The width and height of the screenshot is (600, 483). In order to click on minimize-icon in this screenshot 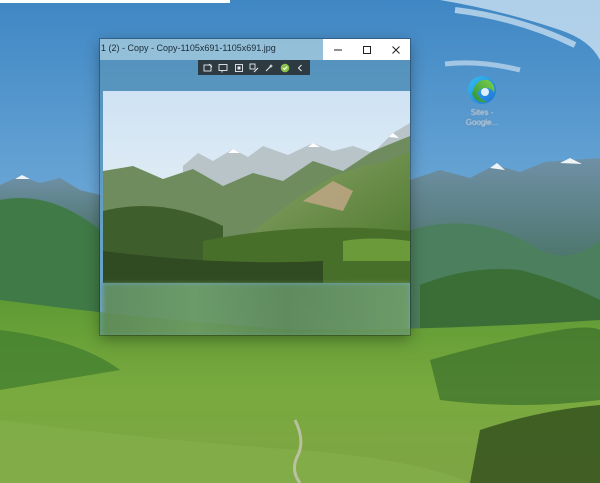, I will do `click(337, 49)`.